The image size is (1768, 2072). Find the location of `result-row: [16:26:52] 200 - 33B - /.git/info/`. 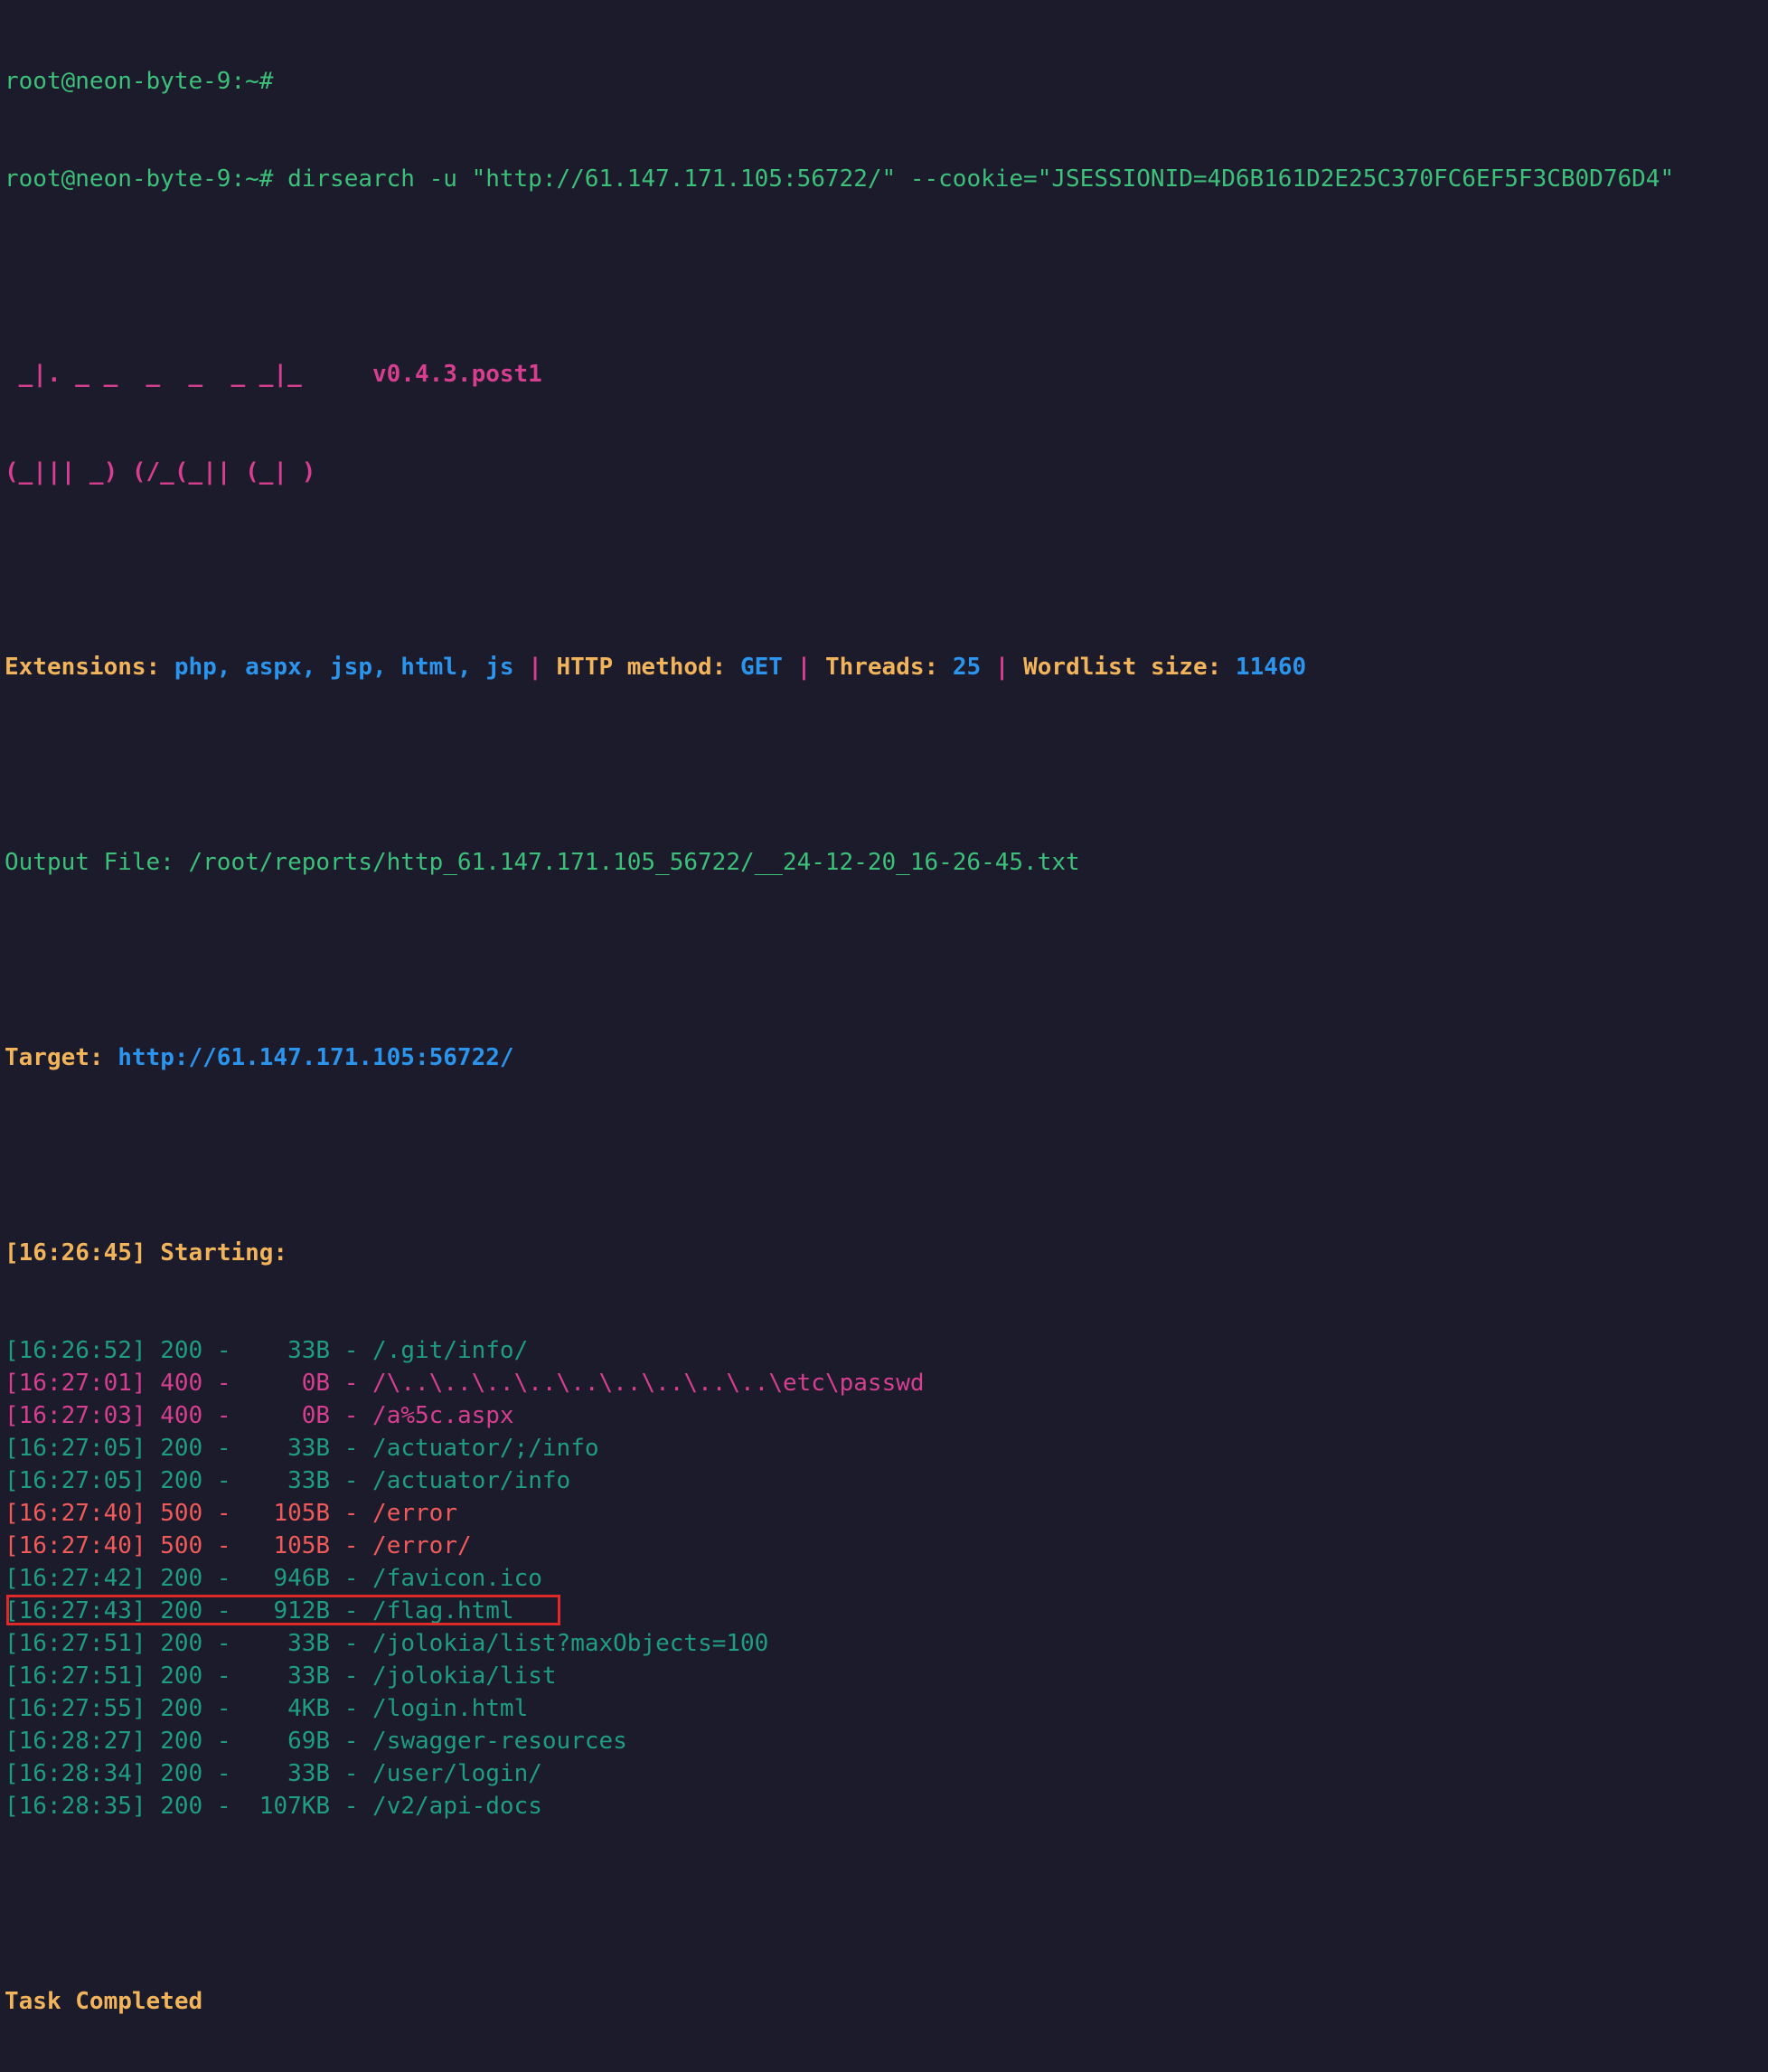

result-row: [16:26:52] 200 - 33B - /.git/info/ is located at coordinates (267, 1350).